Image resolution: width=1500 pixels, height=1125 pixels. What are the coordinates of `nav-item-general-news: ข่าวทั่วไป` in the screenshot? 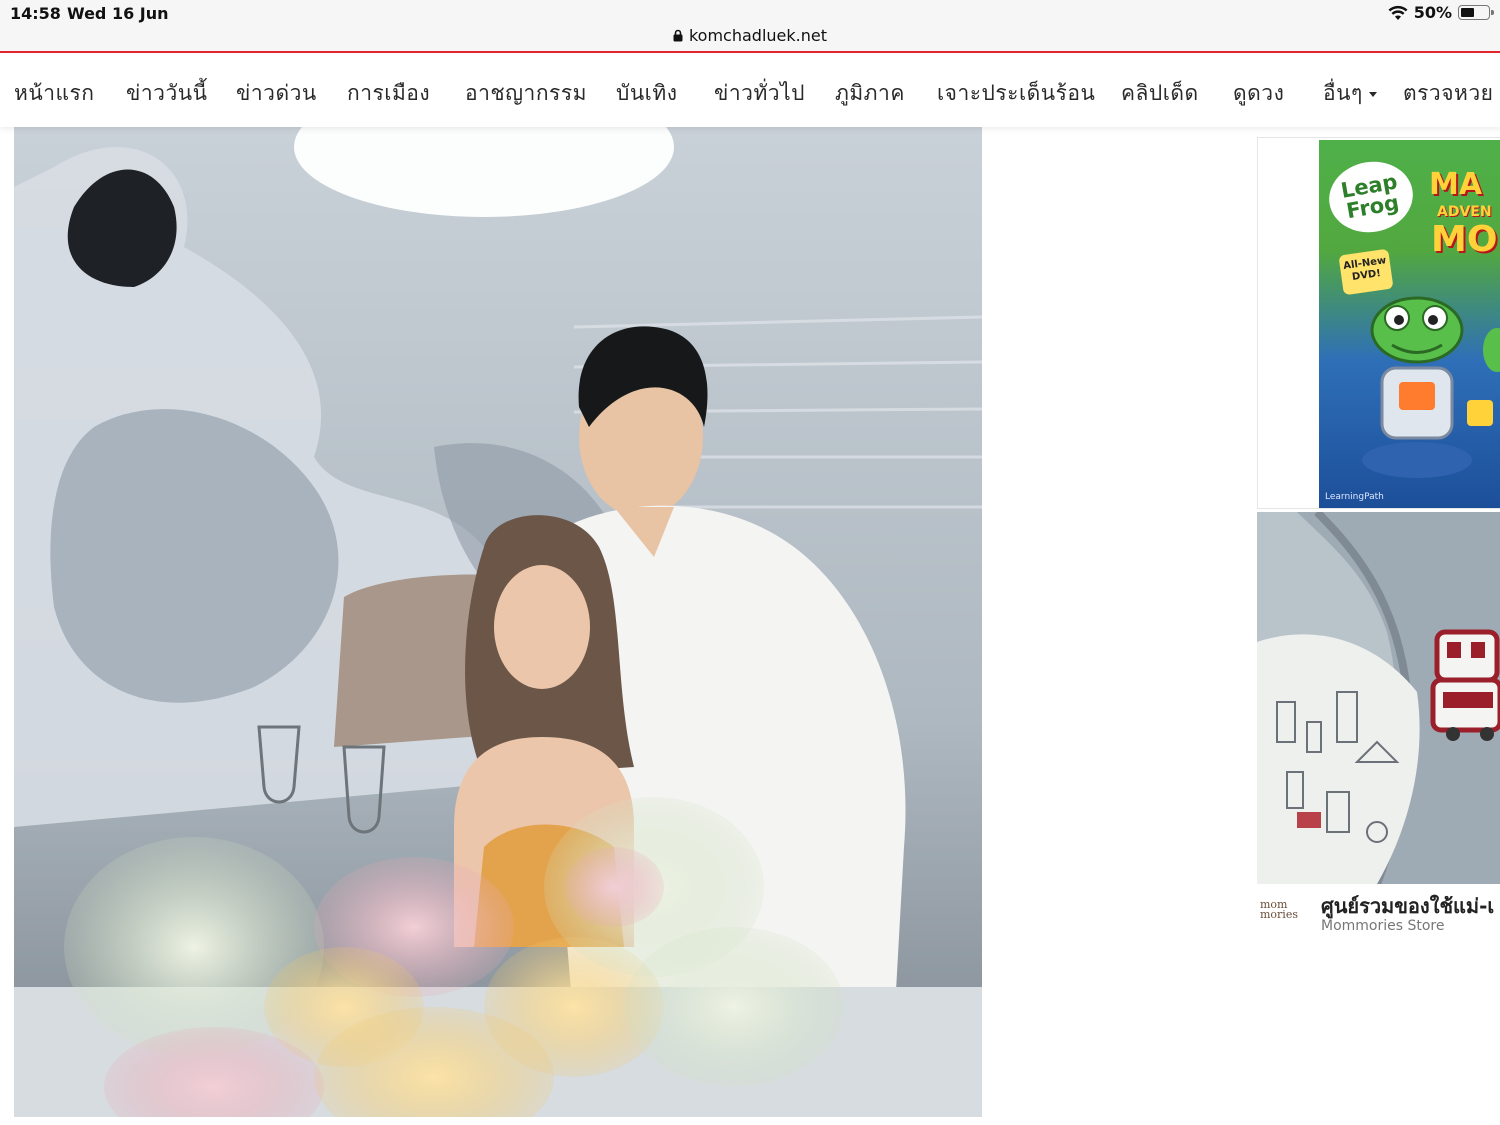 It's located at (759, 93).